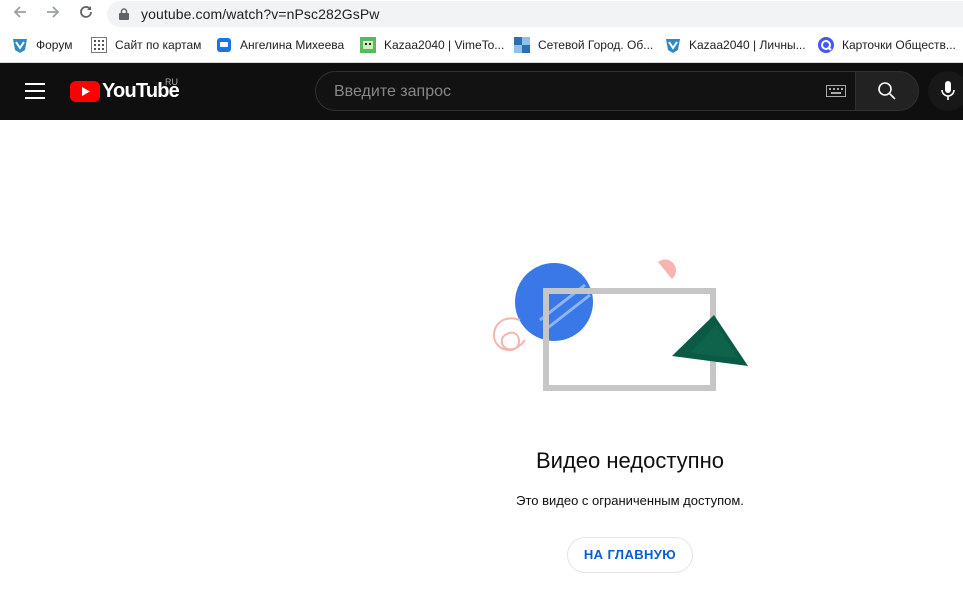  I want to click on search-icon, so click(887, 91).